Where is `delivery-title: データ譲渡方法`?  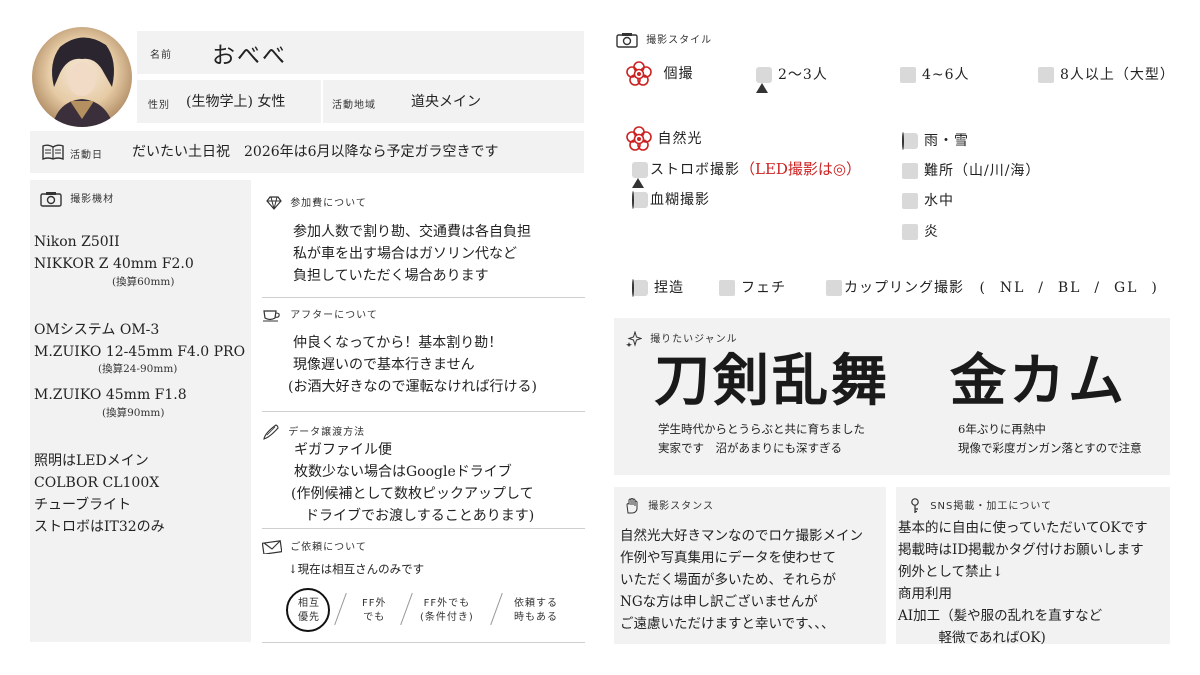
delivery-title: データ譲渡方法 is located at coordinates (327, 432).